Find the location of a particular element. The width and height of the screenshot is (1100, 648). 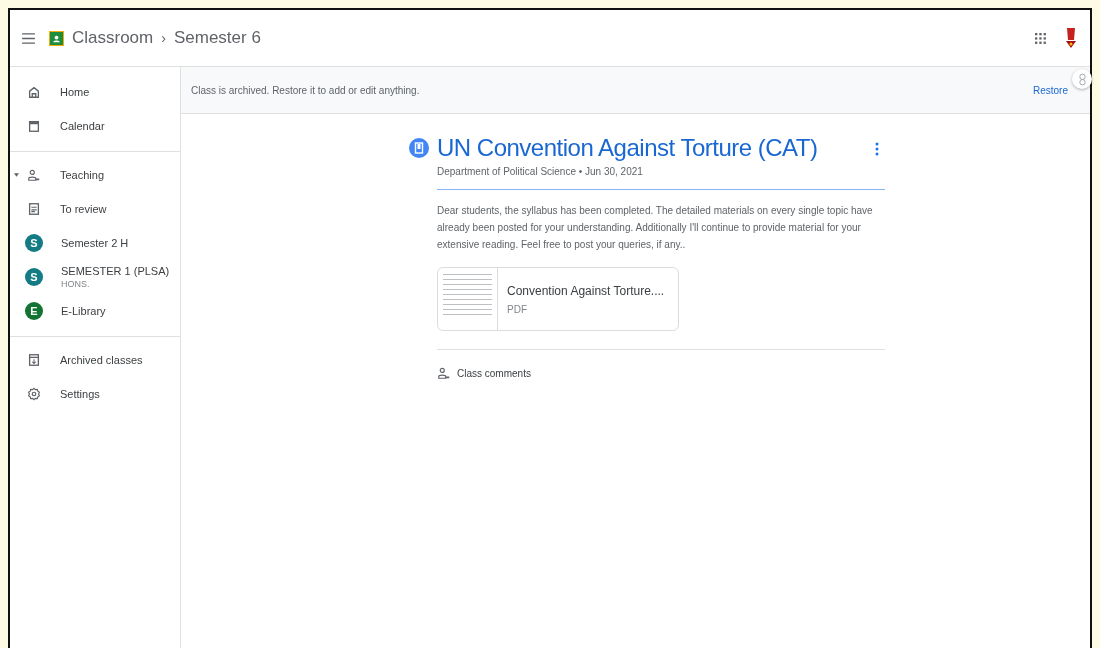

settings-icon is located at coordinates (34, 394).